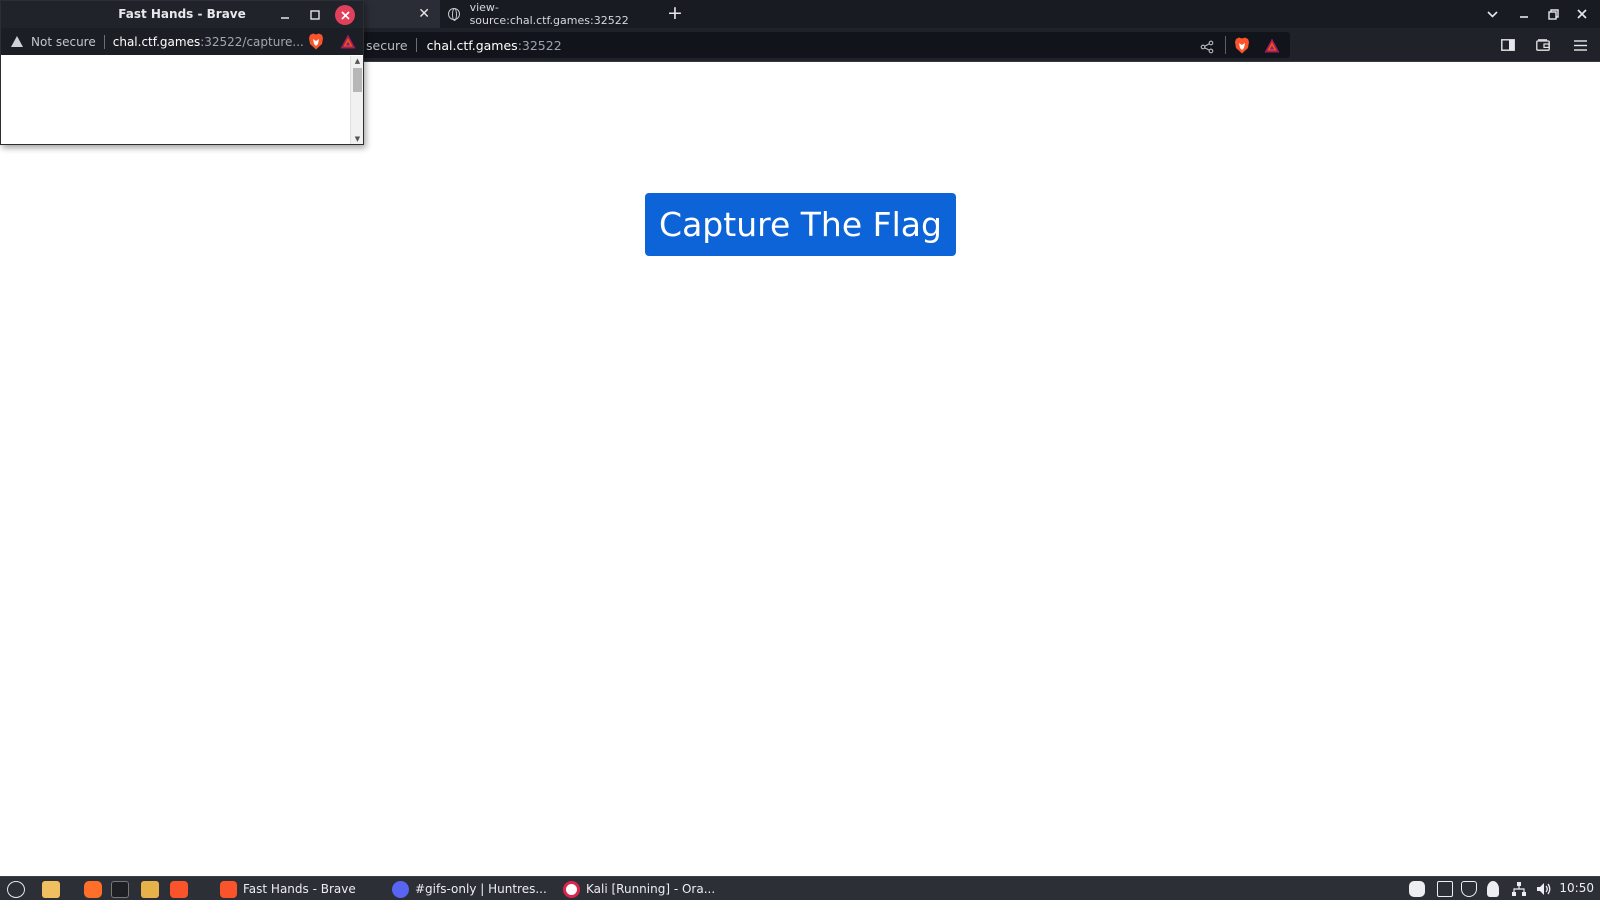 Image resolution: width=1600 pixels, height=900 pixels. Describe the element at coordinates (1492, 14) in the screenshot. I see `tab-search-chevron-icon` at that location.